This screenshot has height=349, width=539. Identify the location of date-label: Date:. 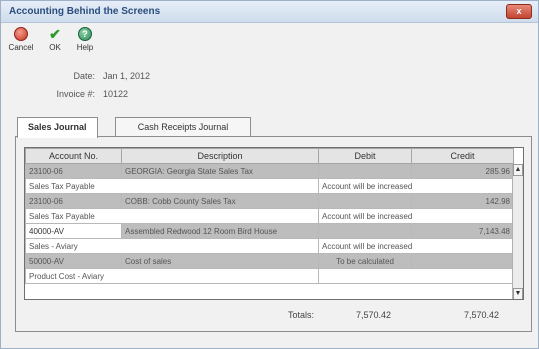
(84, 76).